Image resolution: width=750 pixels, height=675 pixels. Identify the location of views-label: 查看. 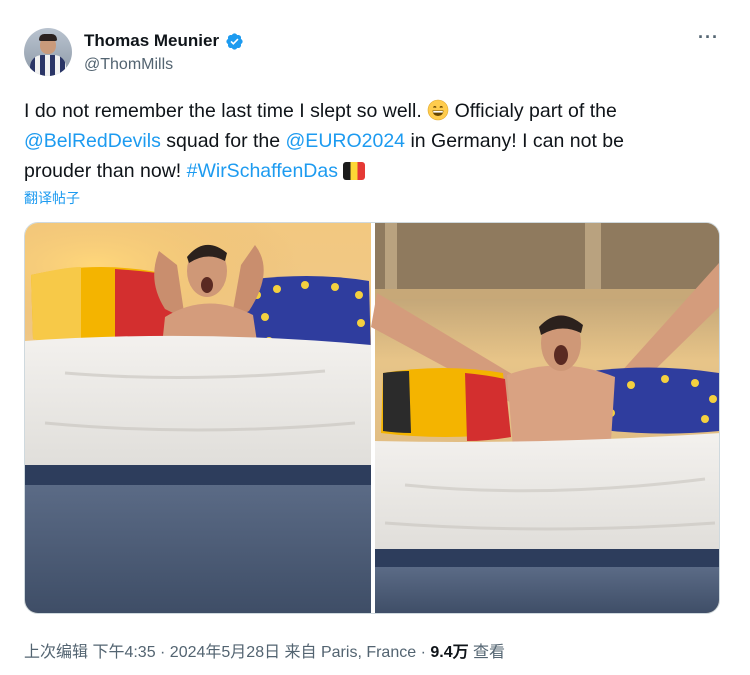
(487, 652).